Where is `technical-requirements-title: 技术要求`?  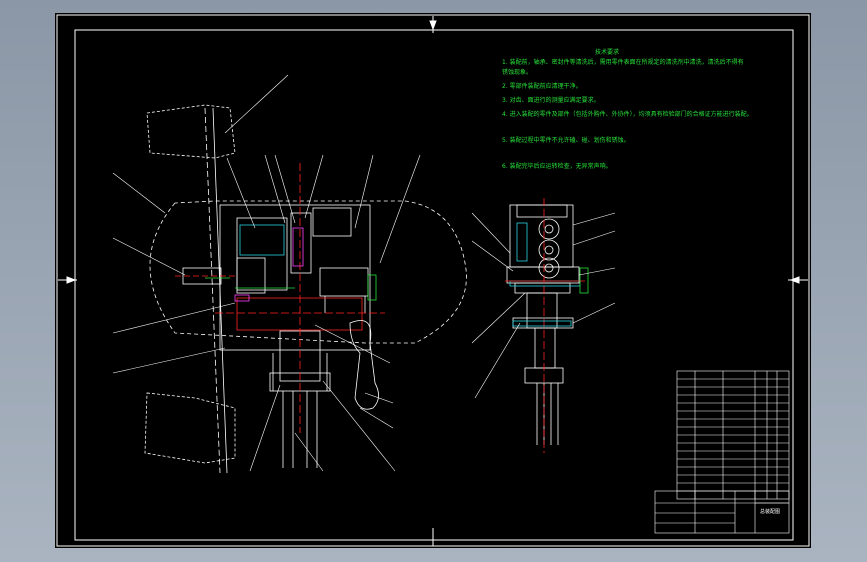
technical-requirements-title: 技术要求 is located at coordinates (607, 52).